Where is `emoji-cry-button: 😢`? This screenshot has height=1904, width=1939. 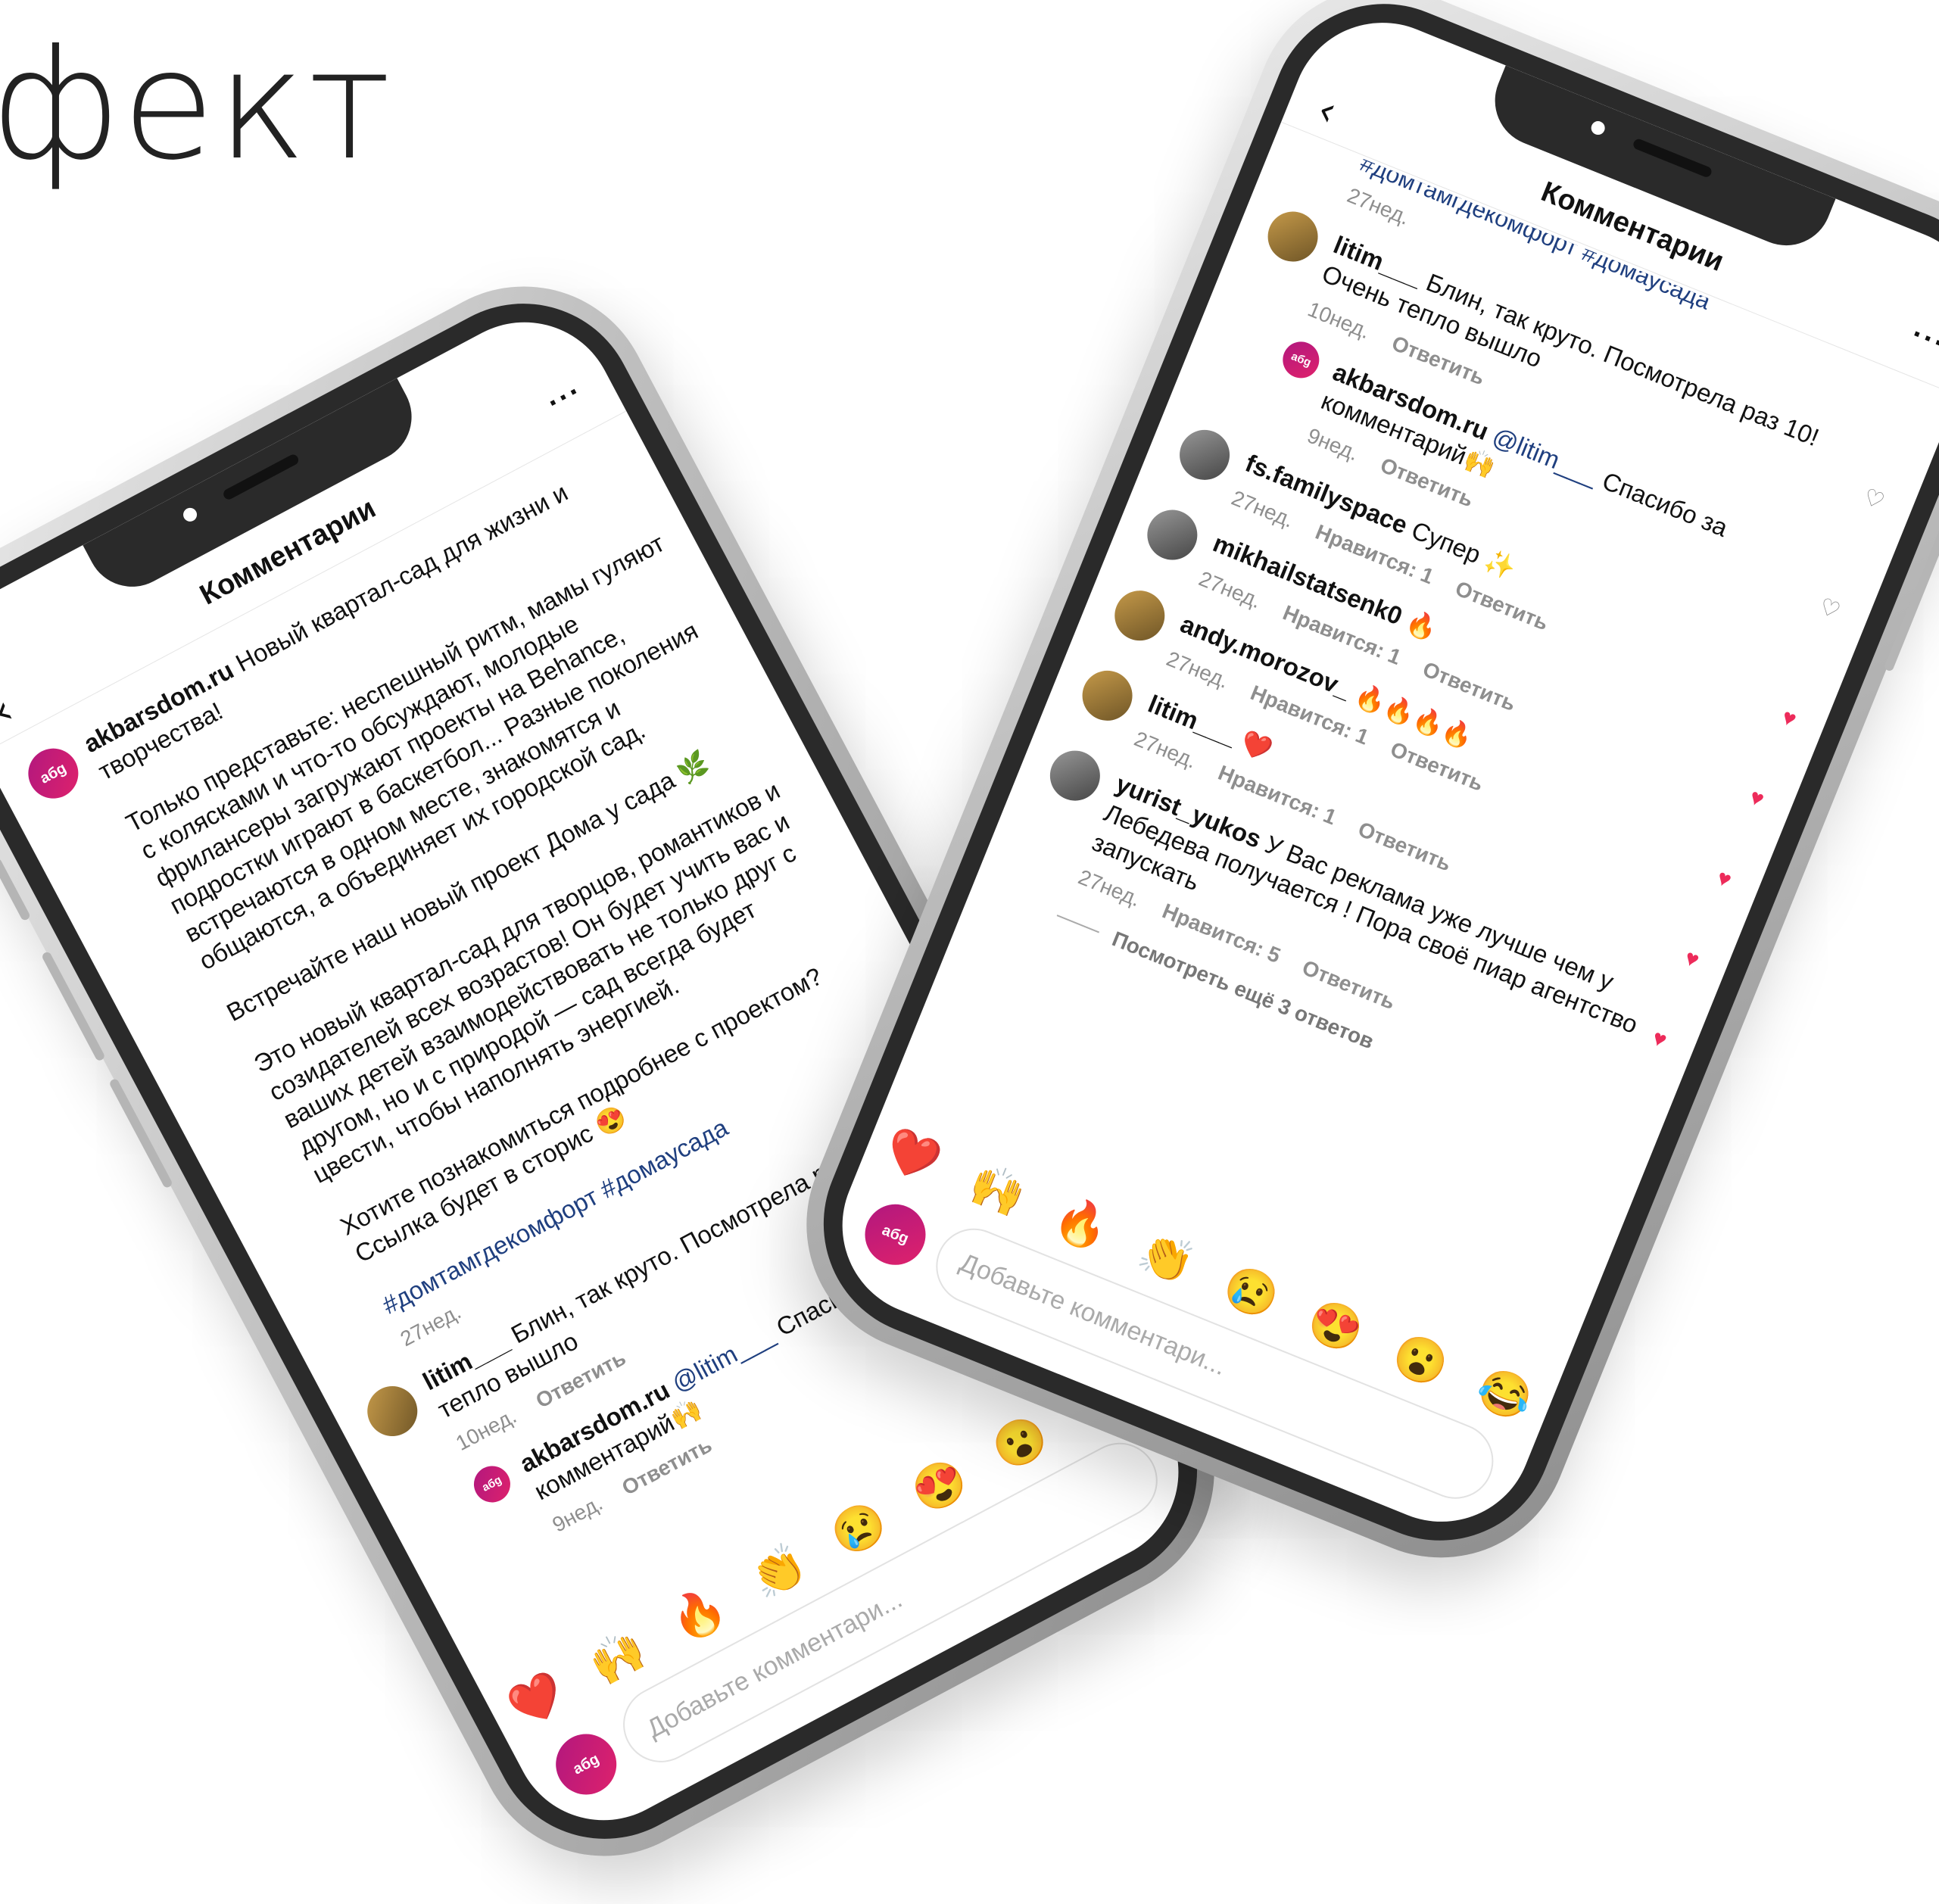
emoji-cry-button: 😢 is located at coordinates (1251, 1292).